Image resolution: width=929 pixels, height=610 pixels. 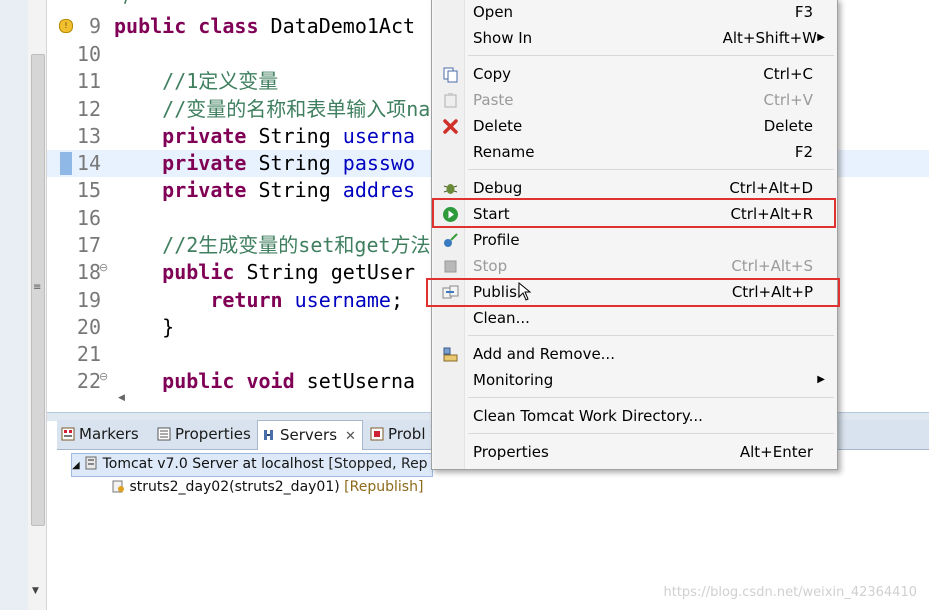 What do you see at coordinates (634, 74) in the screenshot?
I see `menu-item-copy: Copy Ctrl+C` at bounding box center [634, 74].